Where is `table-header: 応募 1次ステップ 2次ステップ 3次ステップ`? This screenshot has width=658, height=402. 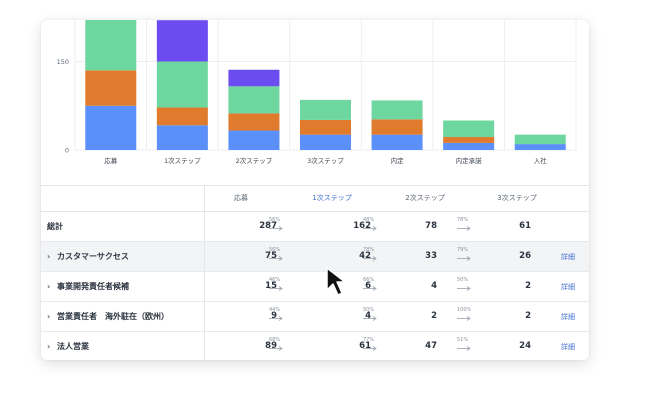
table-header: 応募 1次ステップ 2次ステップ 3次ステップ is located at coordinates (315, 198).